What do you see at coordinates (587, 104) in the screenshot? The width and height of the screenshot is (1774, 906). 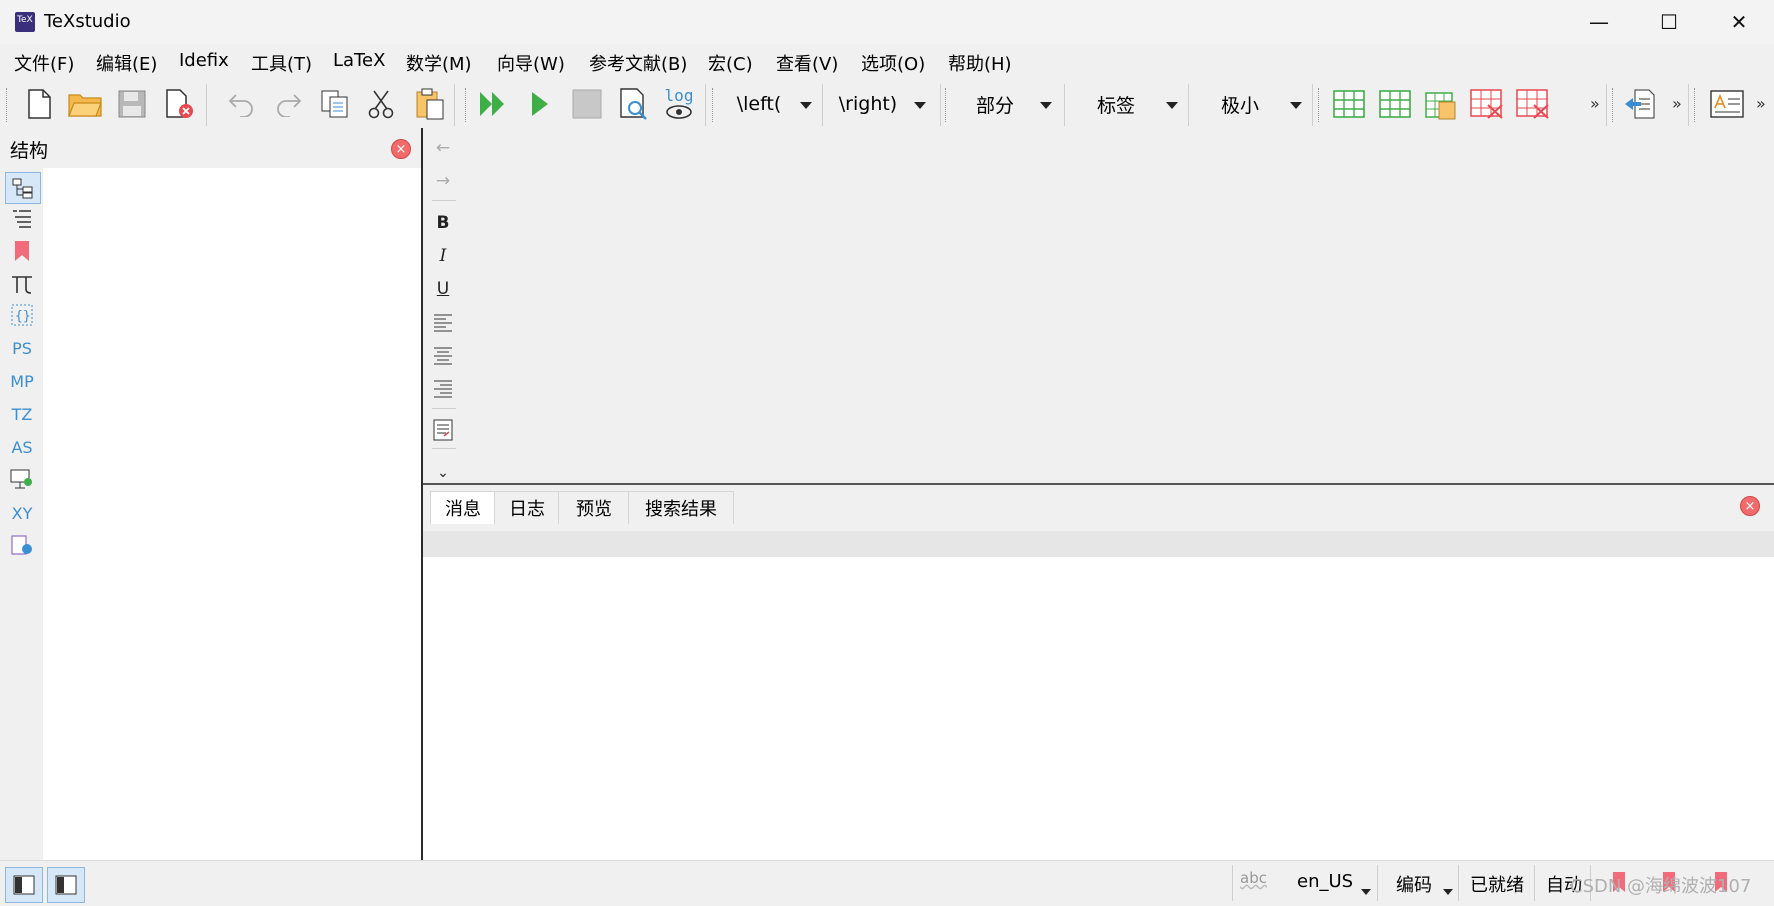 I see `stop-compile-icon` at bounding box center [587, 104].